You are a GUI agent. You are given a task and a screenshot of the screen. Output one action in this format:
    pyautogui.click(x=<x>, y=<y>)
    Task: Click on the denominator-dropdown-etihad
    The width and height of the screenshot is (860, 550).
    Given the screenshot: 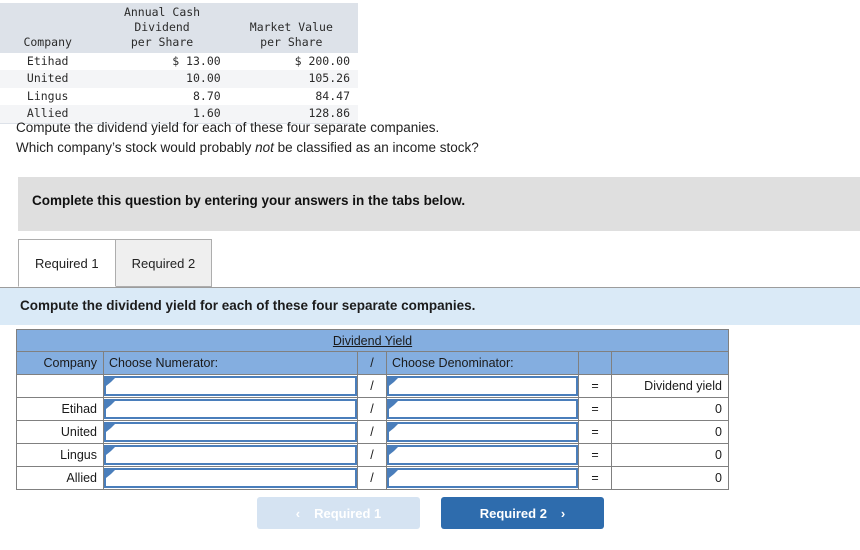 What is the action you would take?
    pyautogui.click(x=482, y=409)
    